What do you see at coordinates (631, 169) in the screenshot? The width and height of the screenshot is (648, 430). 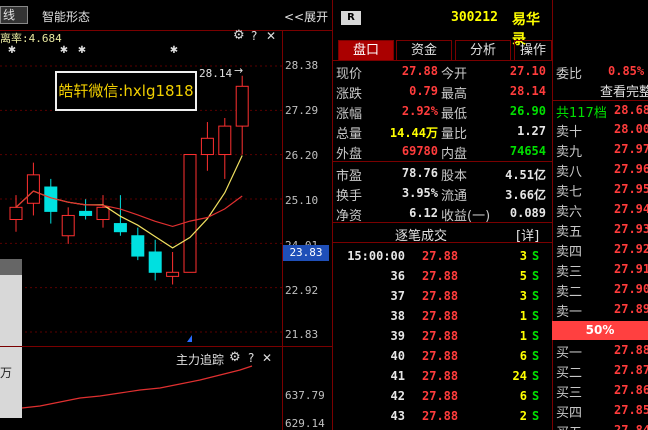 I see `depth-level-price: 27.96` at bounding box center [631, 169].